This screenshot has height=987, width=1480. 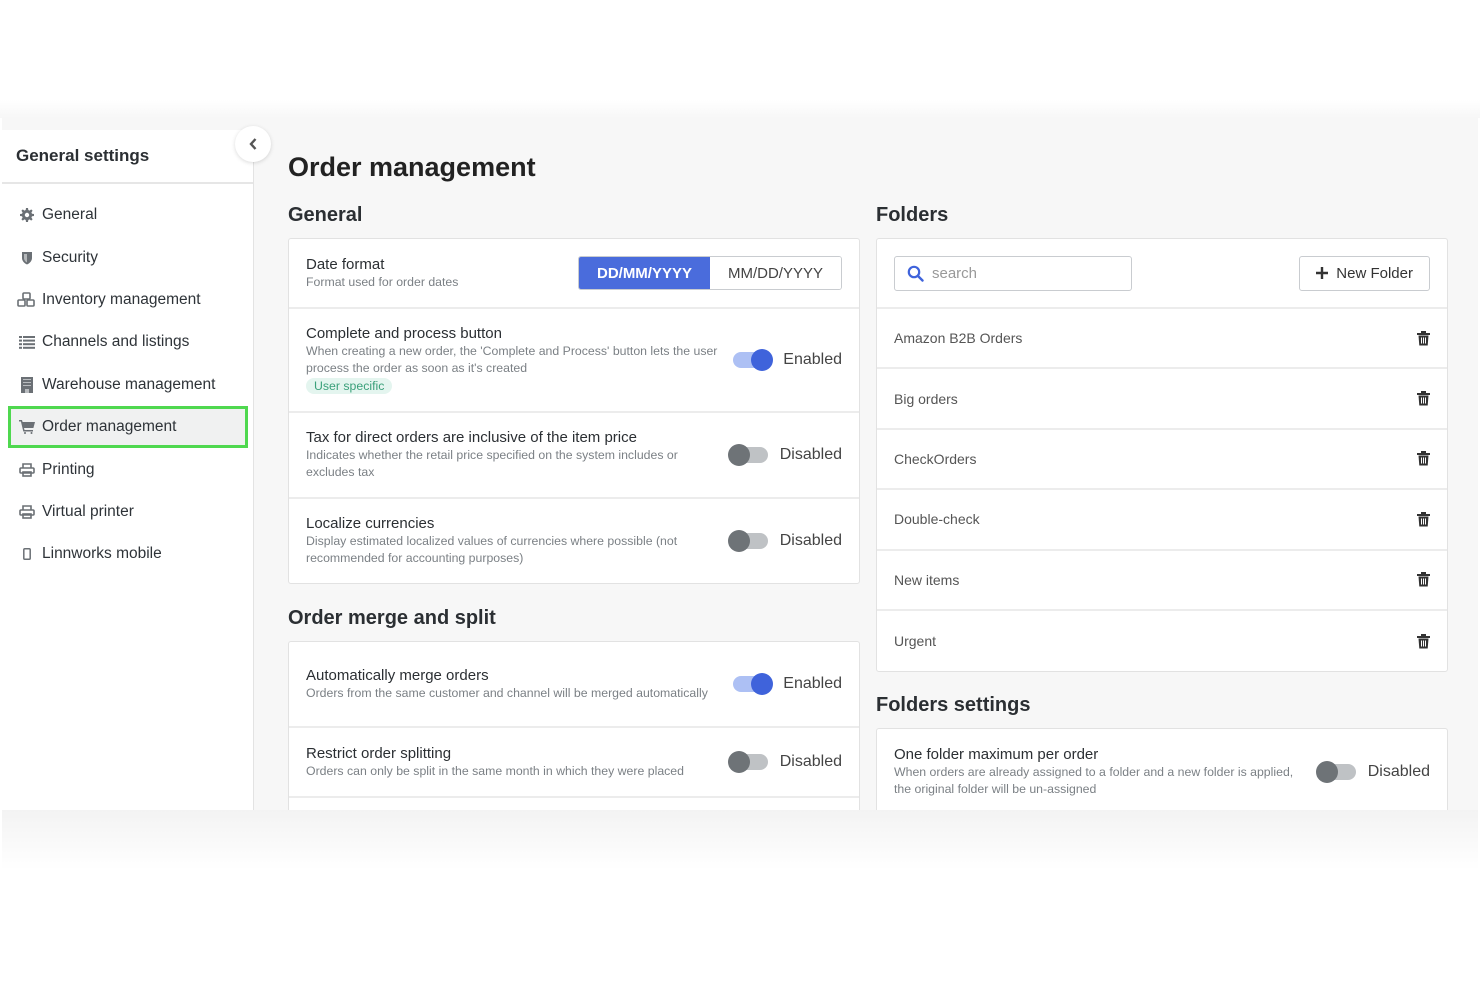 What do you see at coordinates (392, 618) in the screenshot?
I see `section-title-order-merge-and-split: Order merge and split` at bounding box center [392, 618].